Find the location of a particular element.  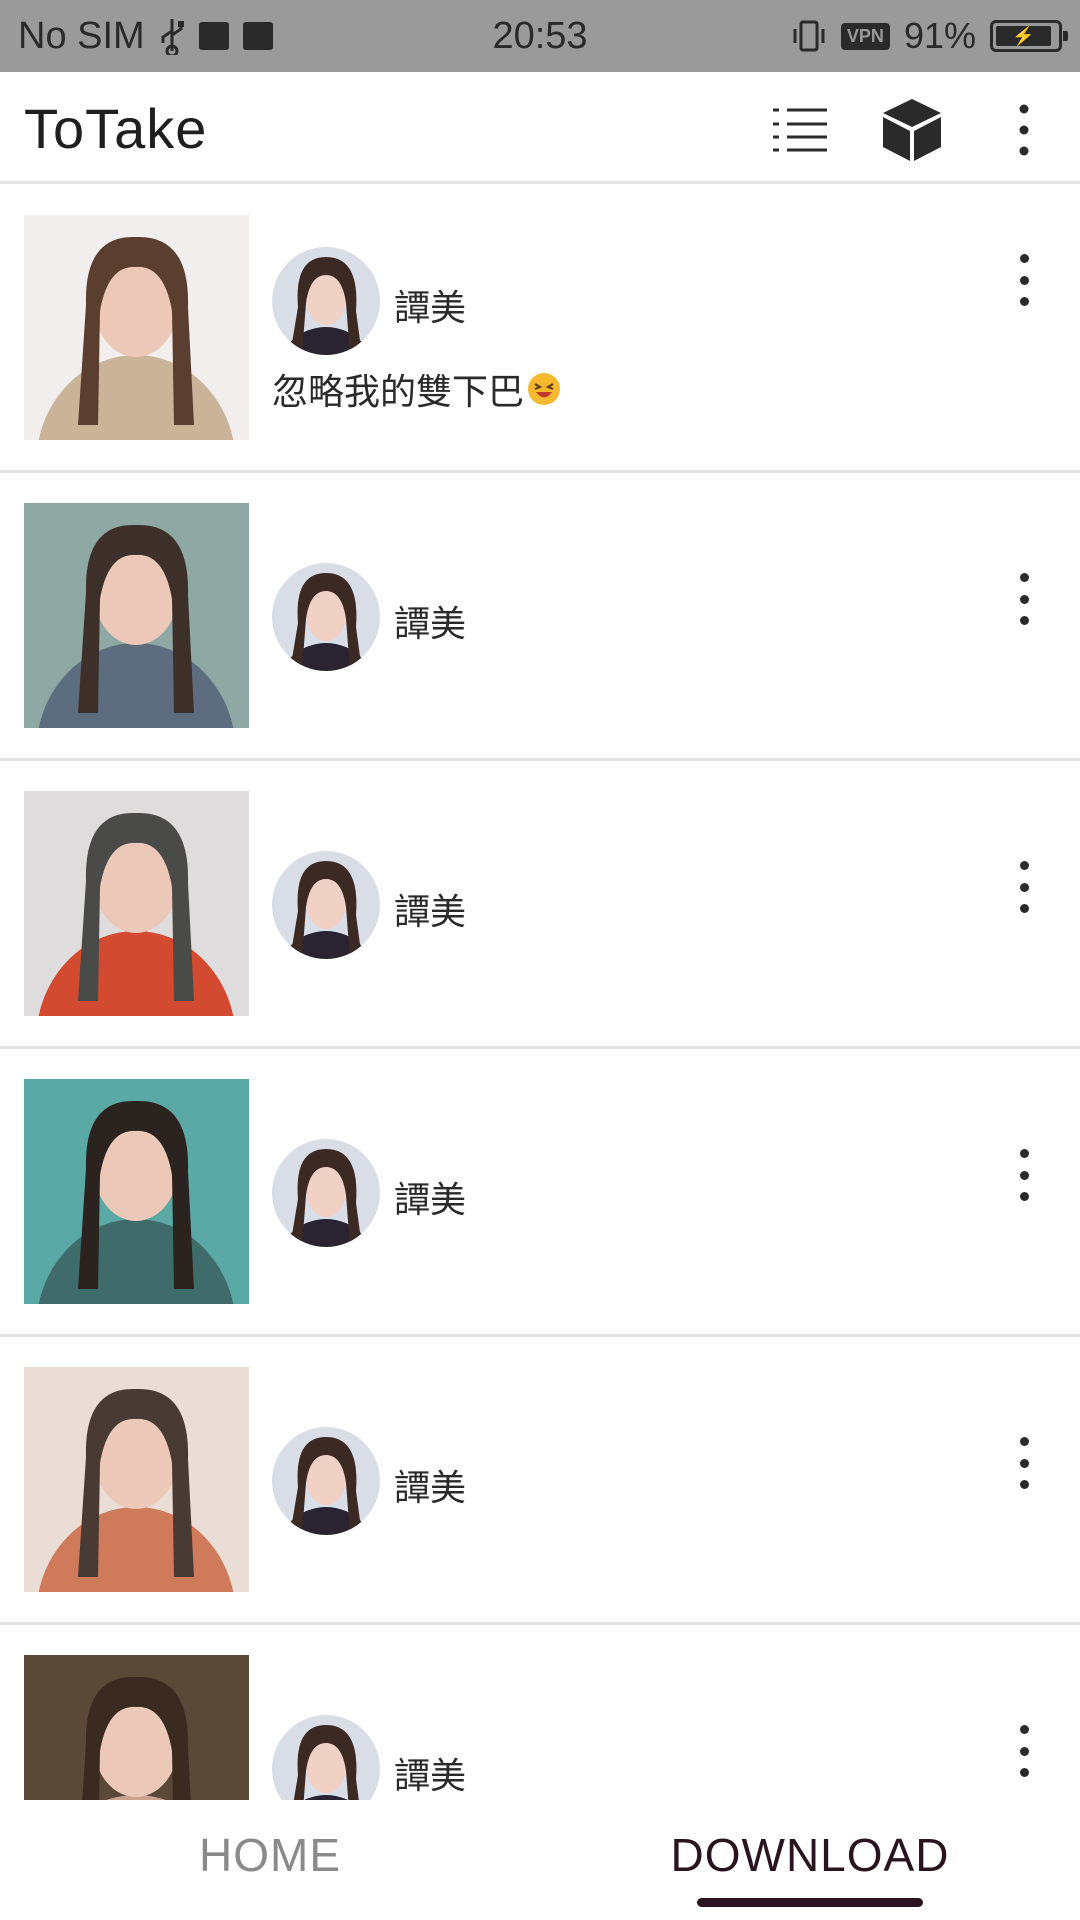

status-bar: No SIM 20:53 VPN 91% ⚡ is located at coordinates (540, 36).